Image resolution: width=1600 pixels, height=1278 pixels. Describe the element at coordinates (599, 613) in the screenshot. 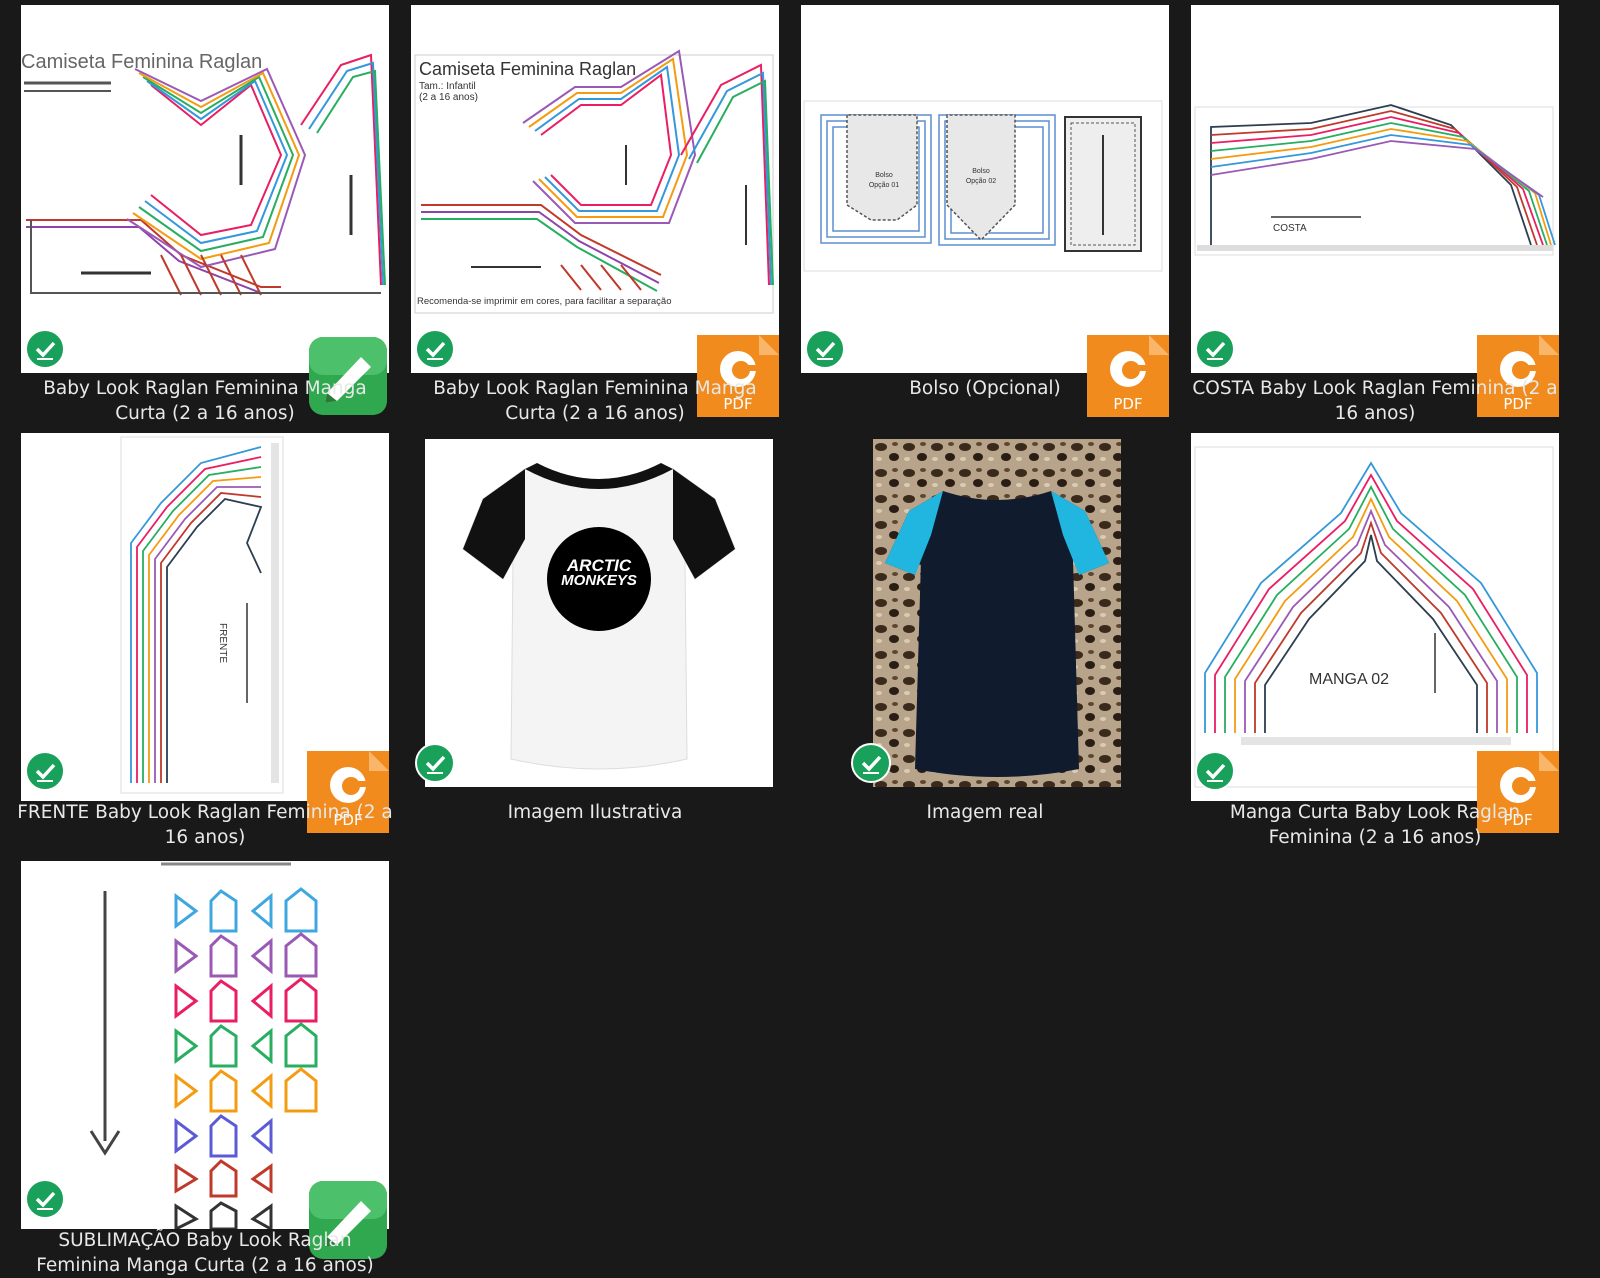

I see `thumbnail: ARCTIC MONKEYS` at that location.